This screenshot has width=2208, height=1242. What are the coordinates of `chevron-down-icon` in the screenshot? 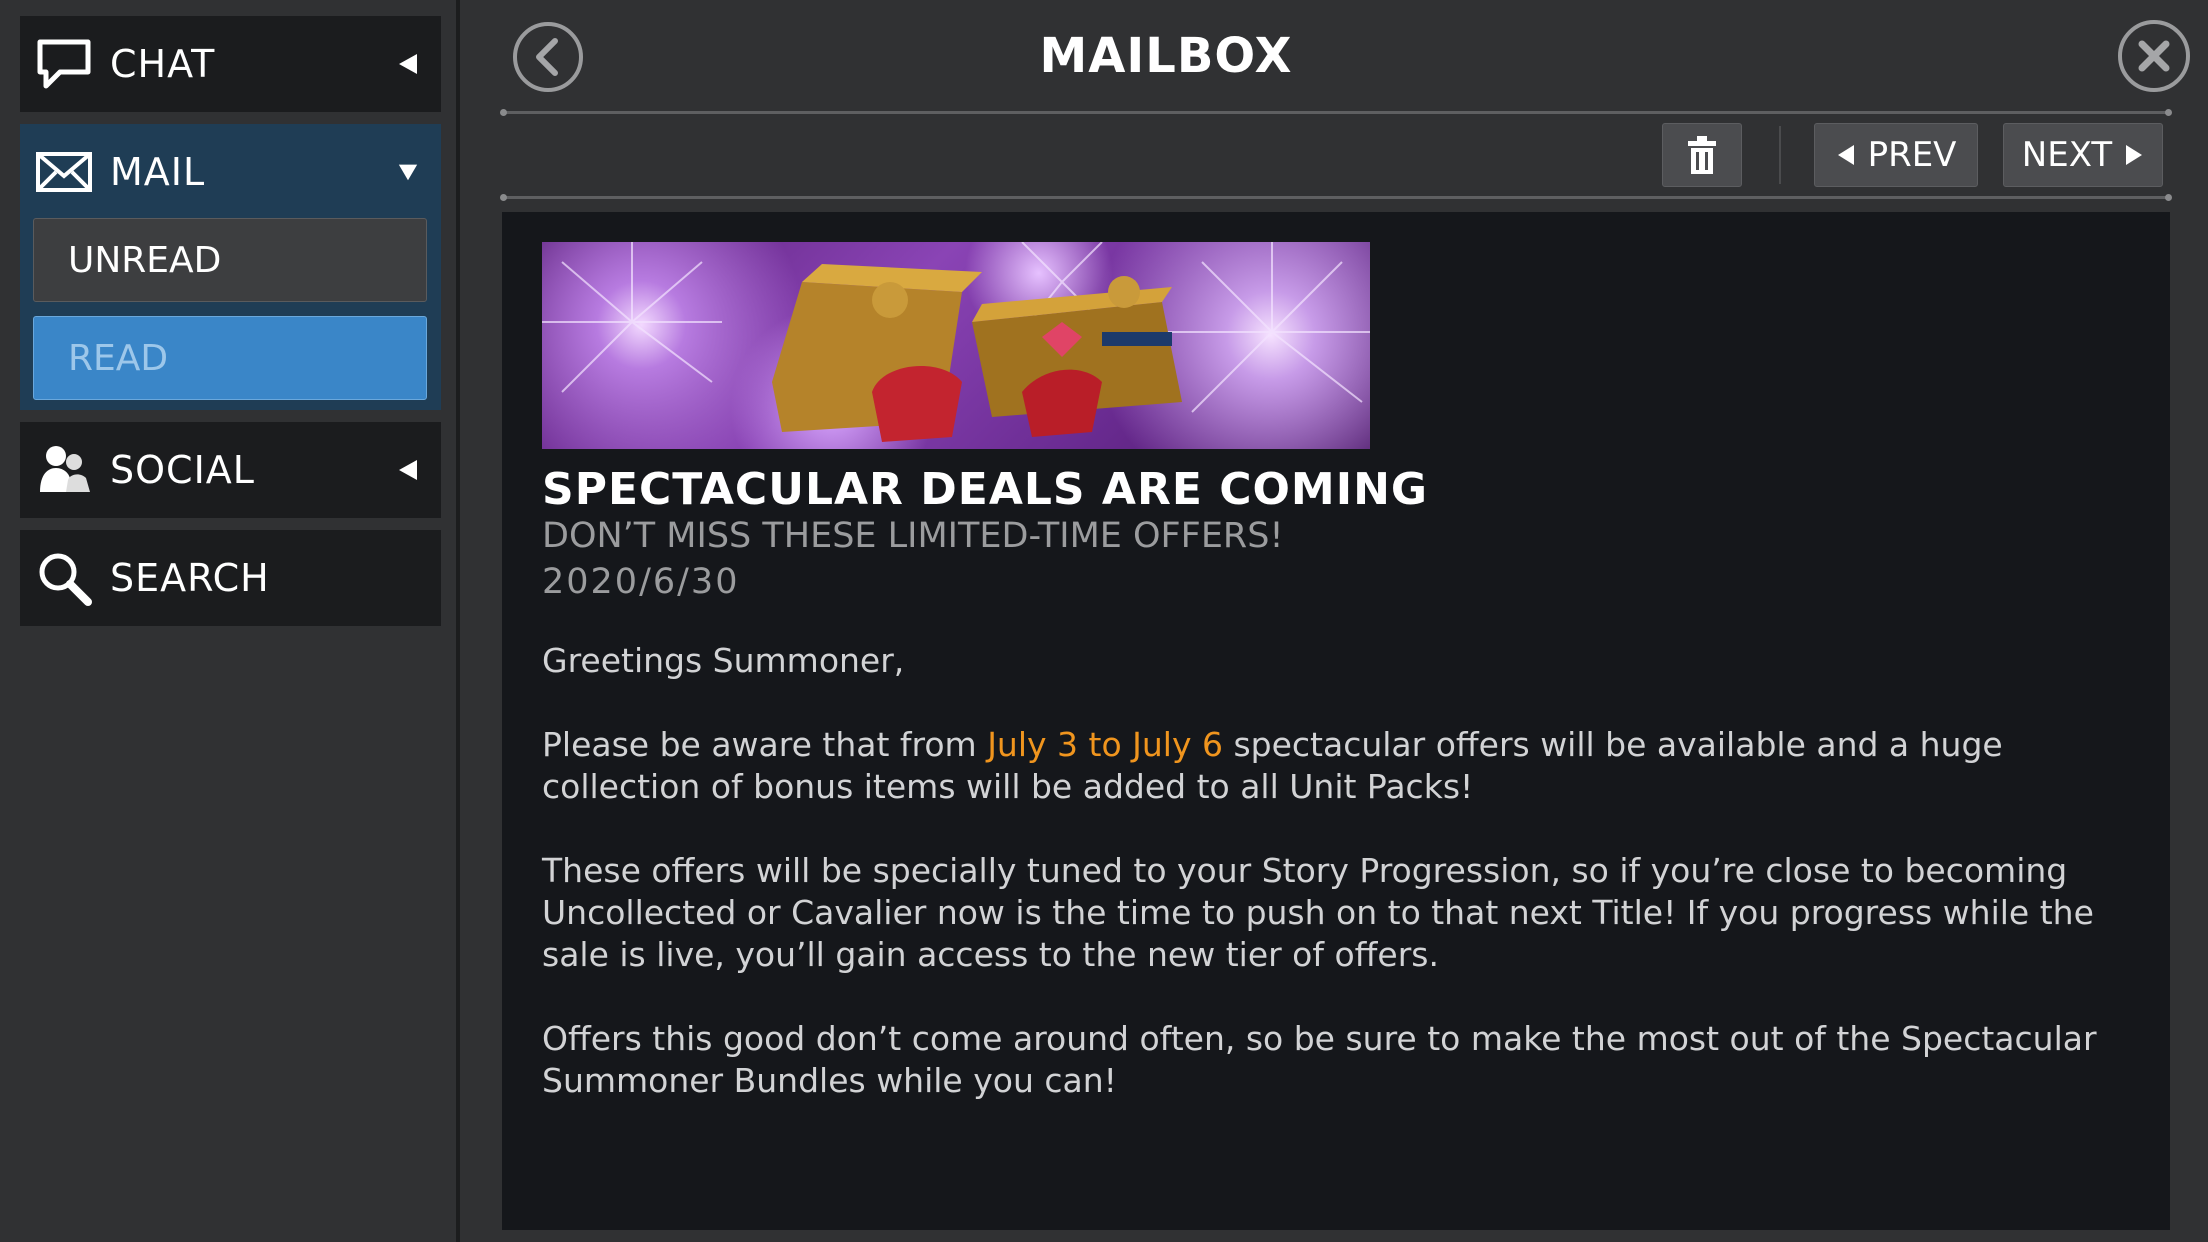 It's located at (408, 172).